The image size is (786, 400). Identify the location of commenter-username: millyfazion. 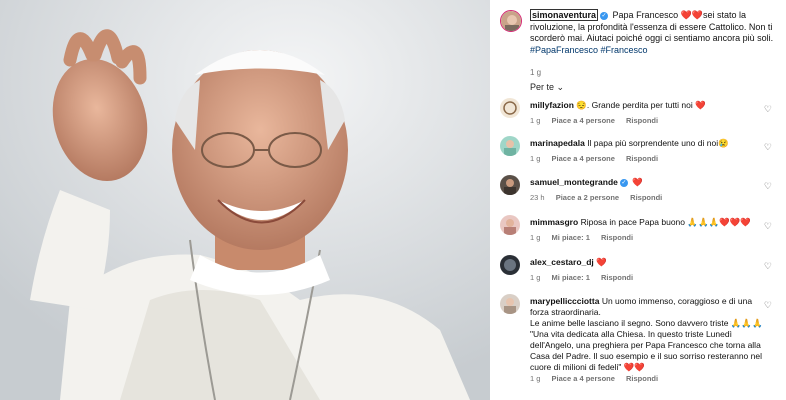
(552, 105).